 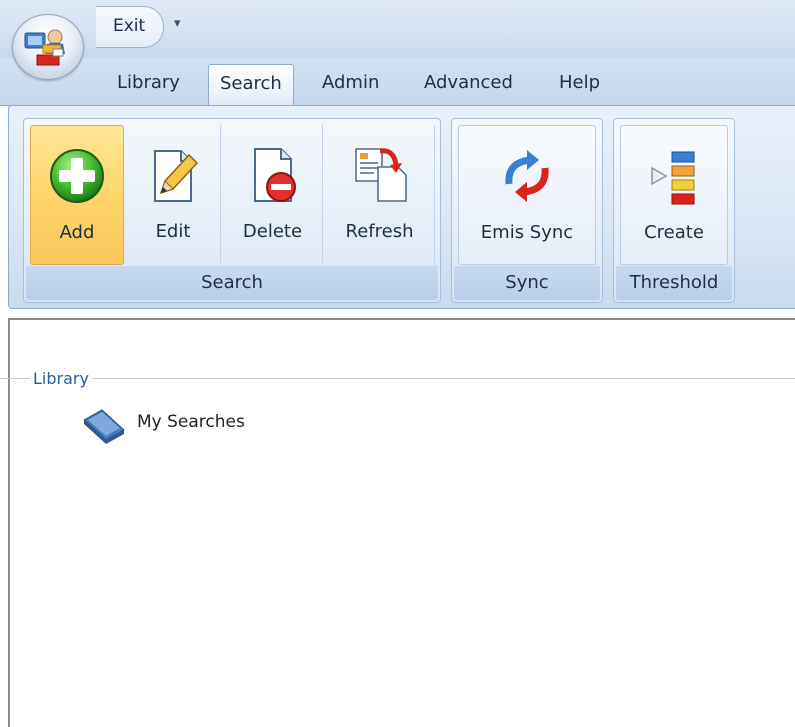 I want to click on add-button: Add, so click(x=77, y=195).